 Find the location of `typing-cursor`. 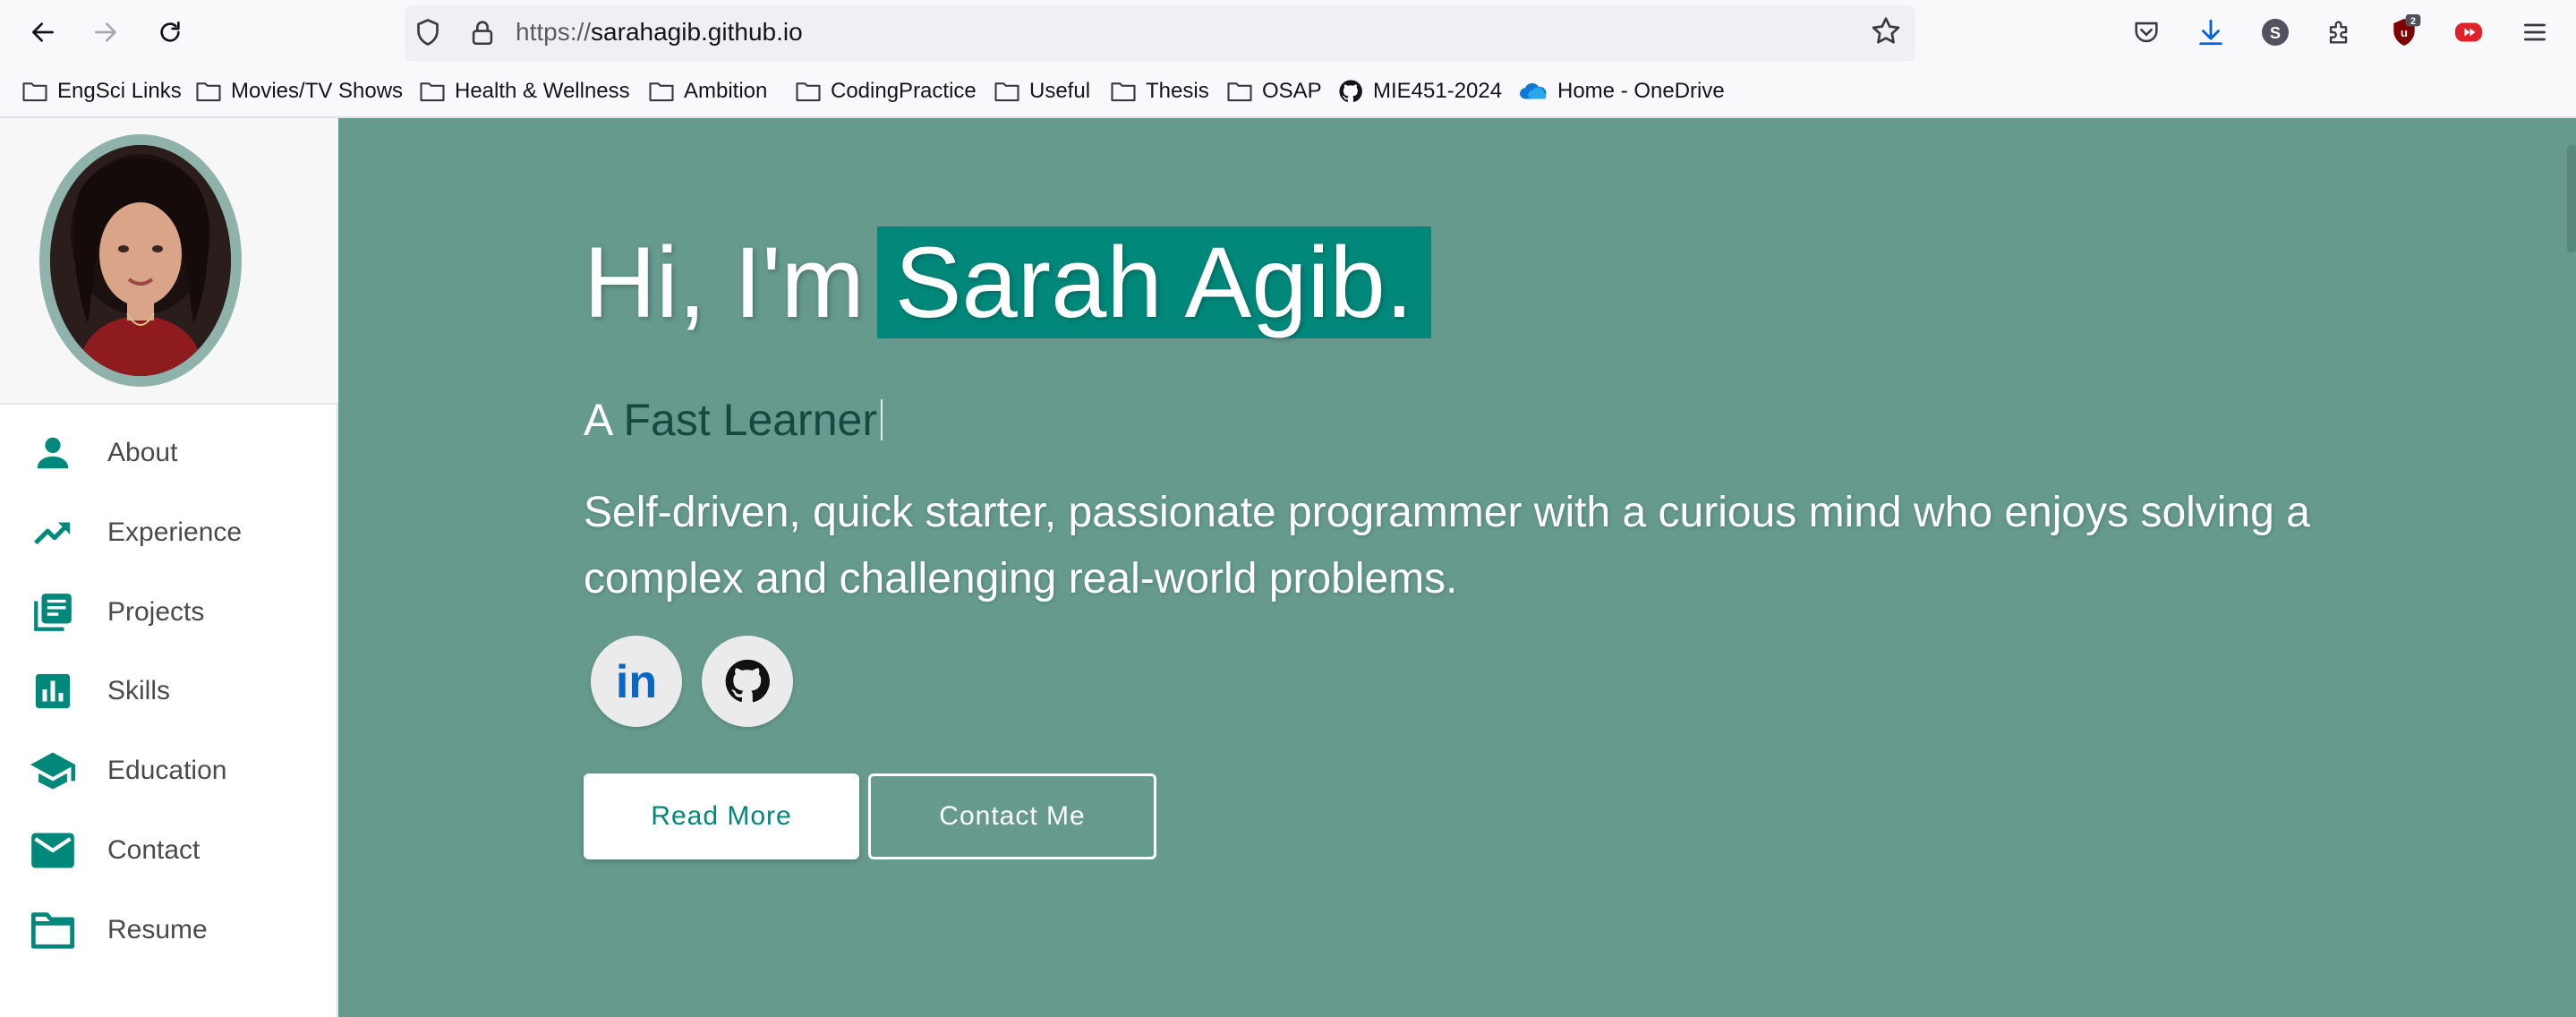

typing-cursor is located at coordinates (881, 419).